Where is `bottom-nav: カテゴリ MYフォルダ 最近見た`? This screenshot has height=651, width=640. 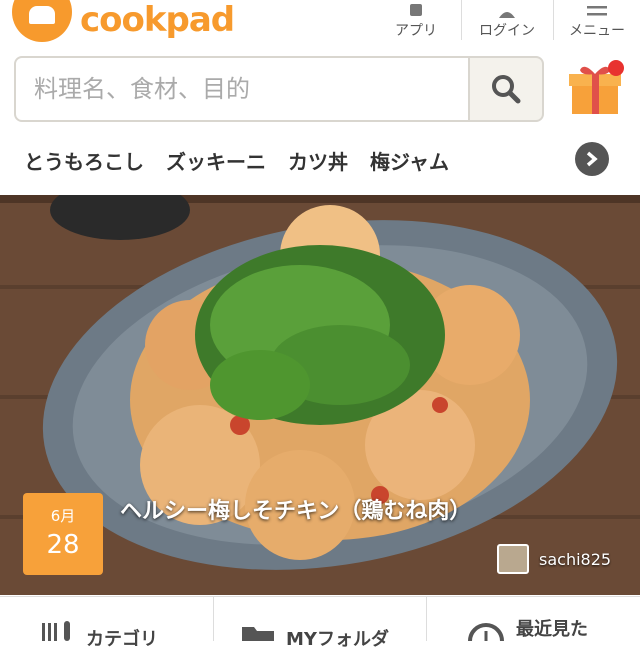
bottom-nav: カテゴリ MYフォルダ 最近見た is located at coordinates (320, 623).